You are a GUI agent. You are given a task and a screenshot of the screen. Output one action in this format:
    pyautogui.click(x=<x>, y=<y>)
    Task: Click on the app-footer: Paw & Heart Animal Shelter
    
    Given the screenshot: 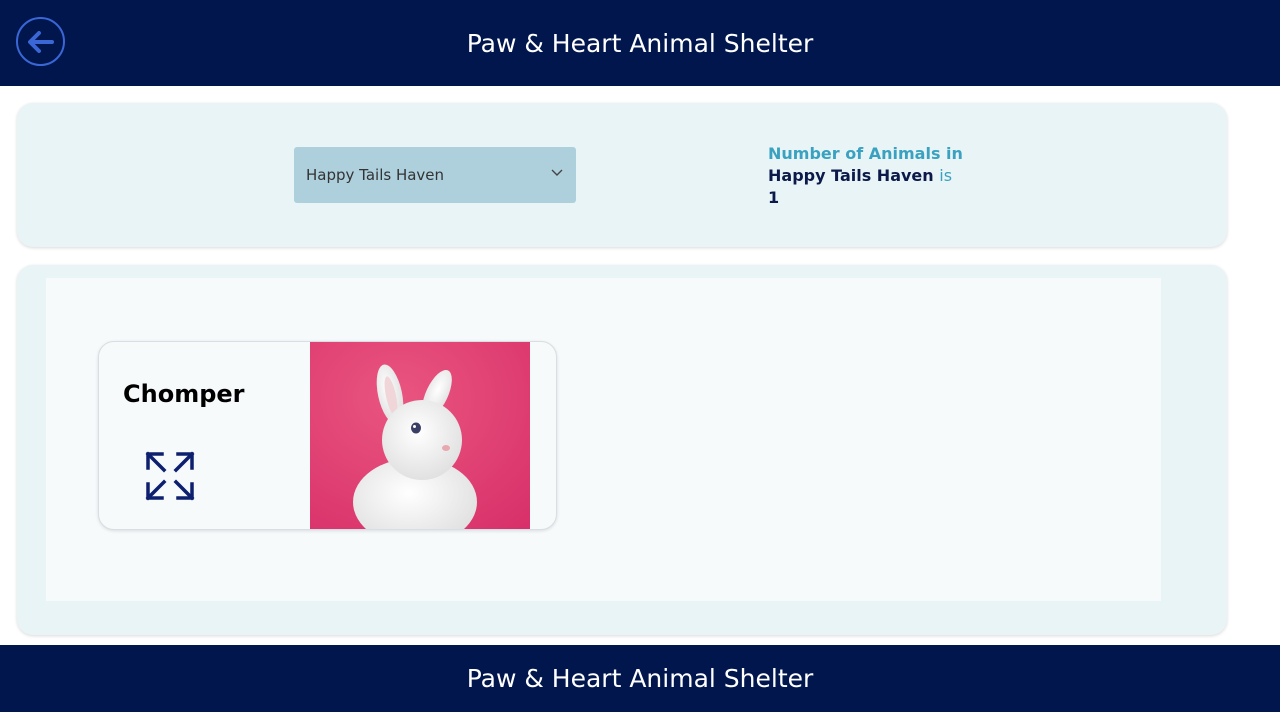 What is the action you would take?
    pyautogui.click(x=640, y=678)
    